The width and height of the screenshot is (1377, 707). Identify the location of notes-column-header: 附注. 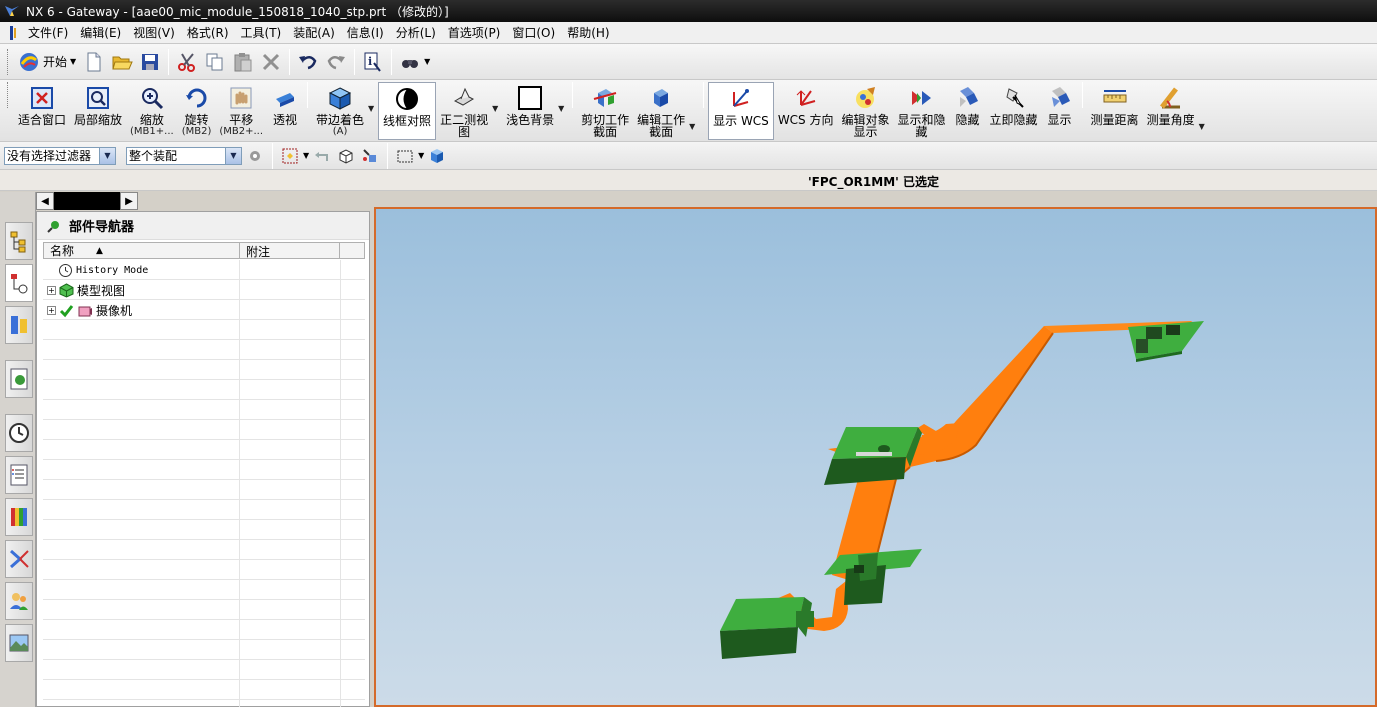
(290, 251).